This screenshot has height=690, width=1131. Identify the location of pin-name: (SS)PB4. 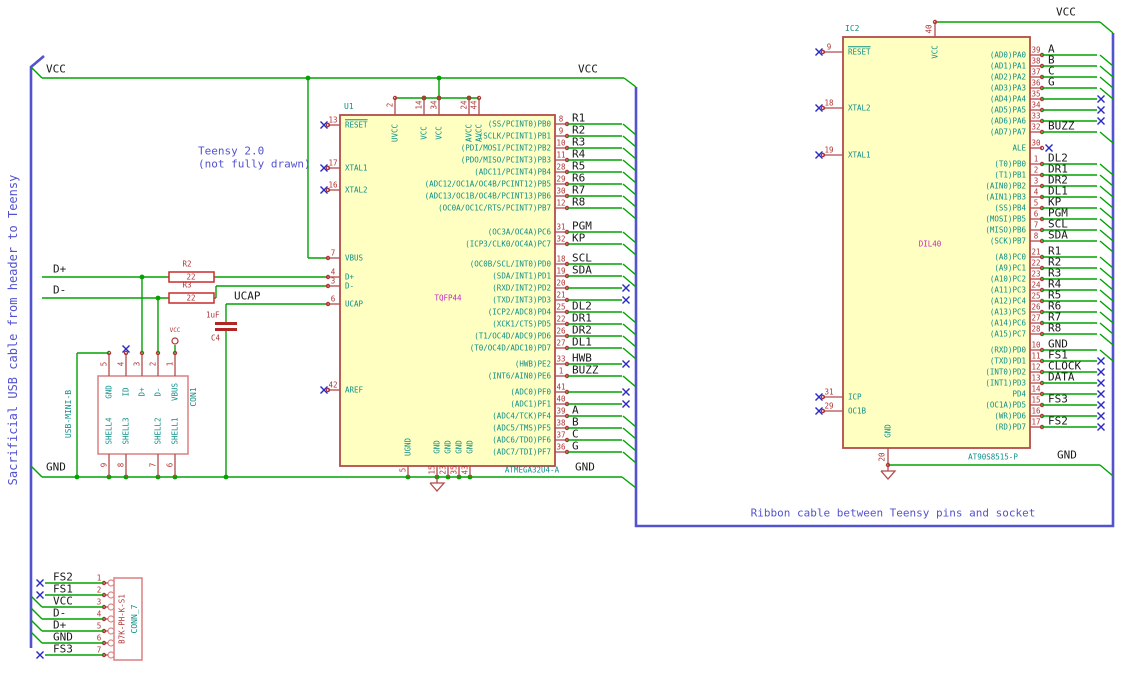
(1010, 208).